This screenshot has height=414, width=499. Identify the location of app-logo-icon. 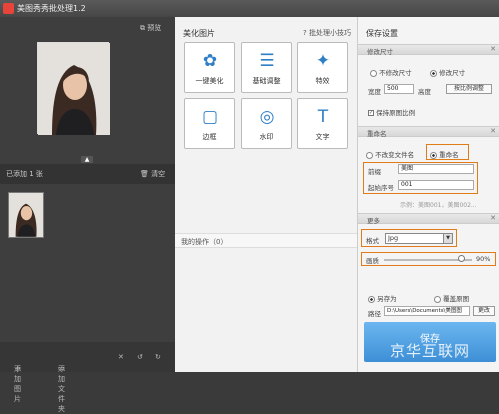
(8, 8).